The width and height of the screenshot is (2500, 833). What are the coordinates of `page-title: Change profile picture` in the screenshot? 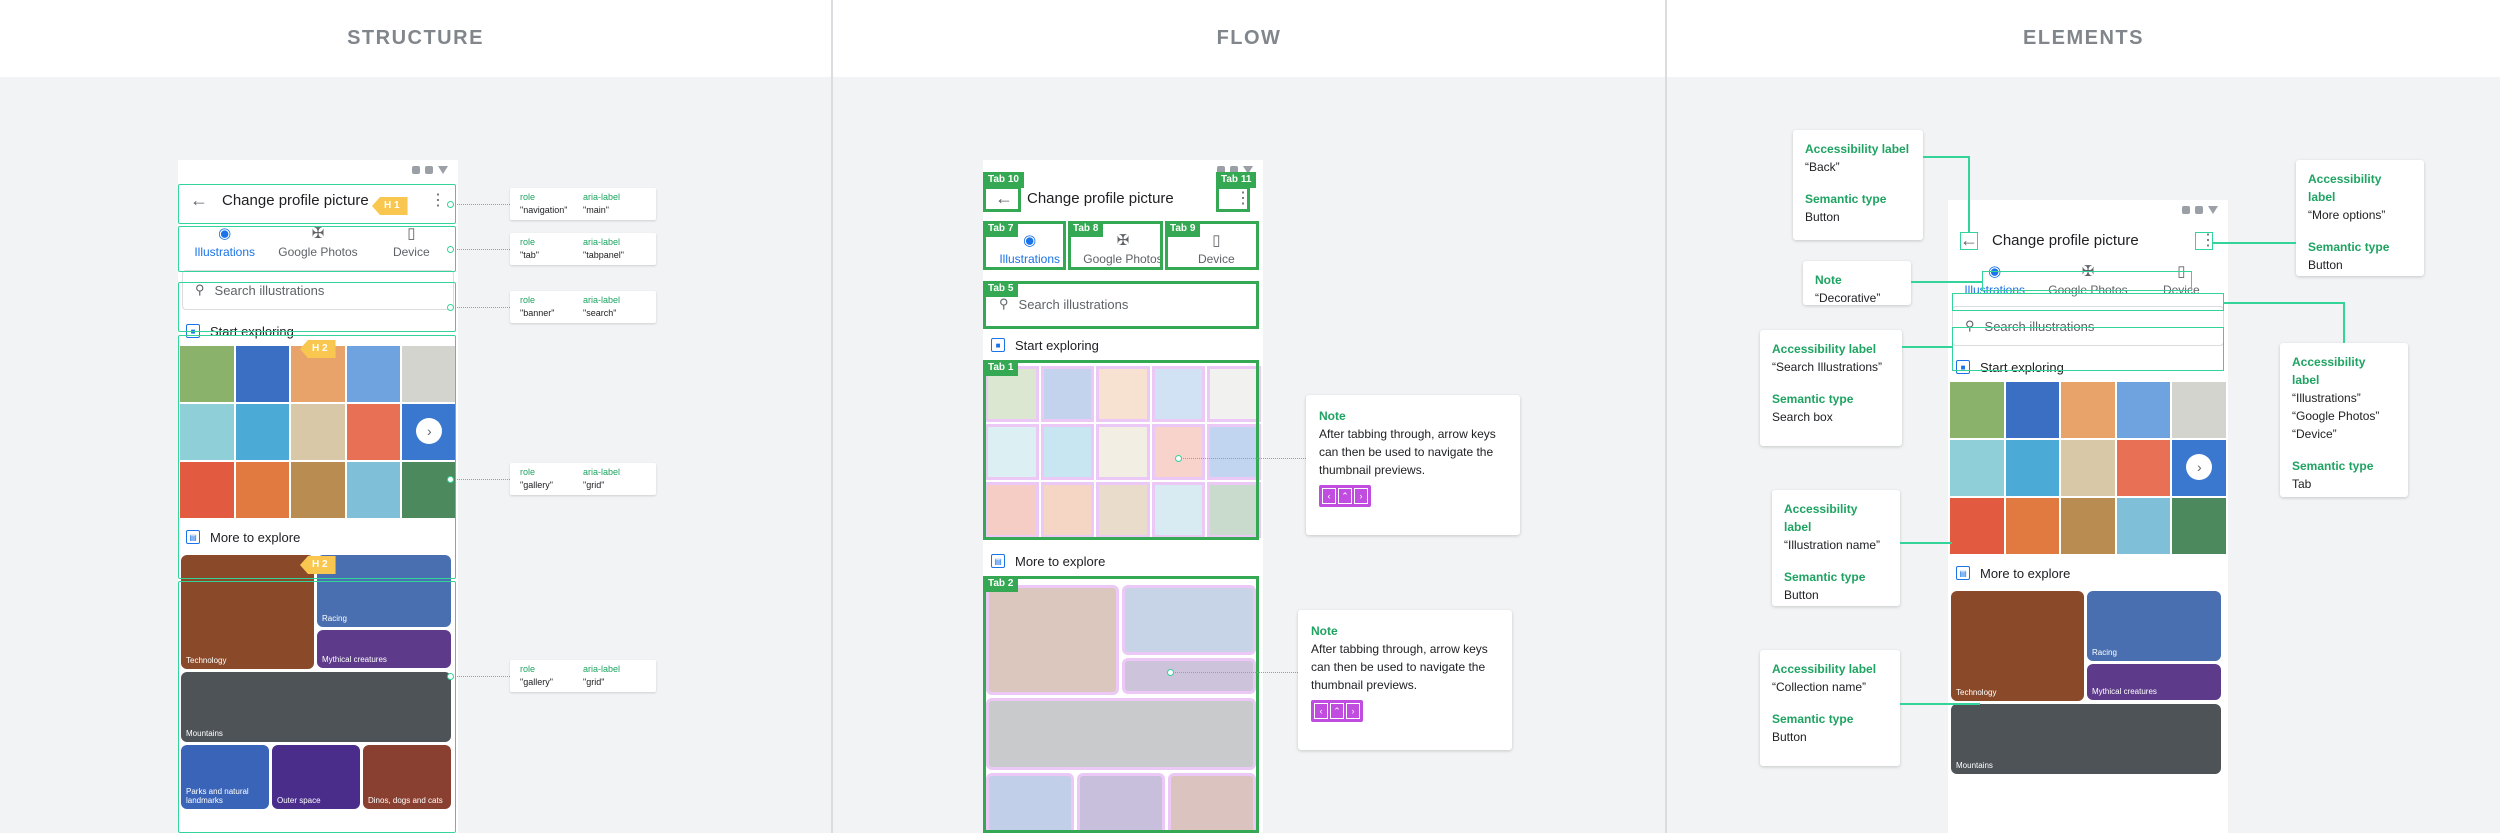 It's located at (1100, 198).